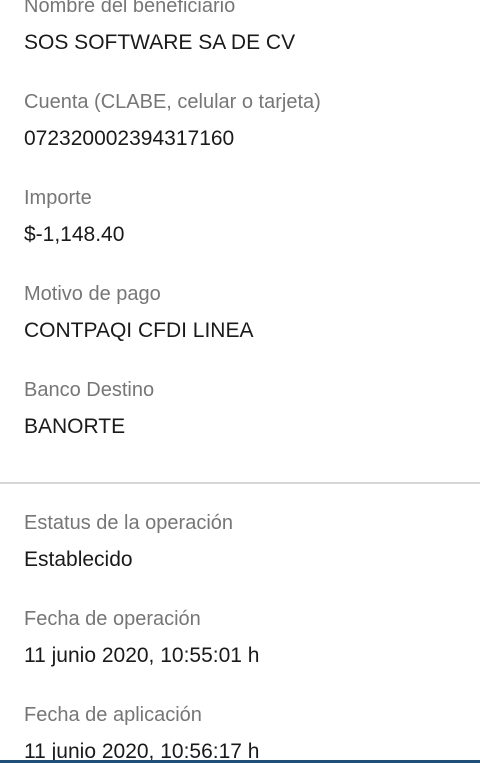 The image size is (480, 763). What do you see at coordinates (240, 313) in the screenshot?
I see `payment-reason-field: Motivo de pago CONTPAQI CFDI LINEA` at bounding box center [240, 313].